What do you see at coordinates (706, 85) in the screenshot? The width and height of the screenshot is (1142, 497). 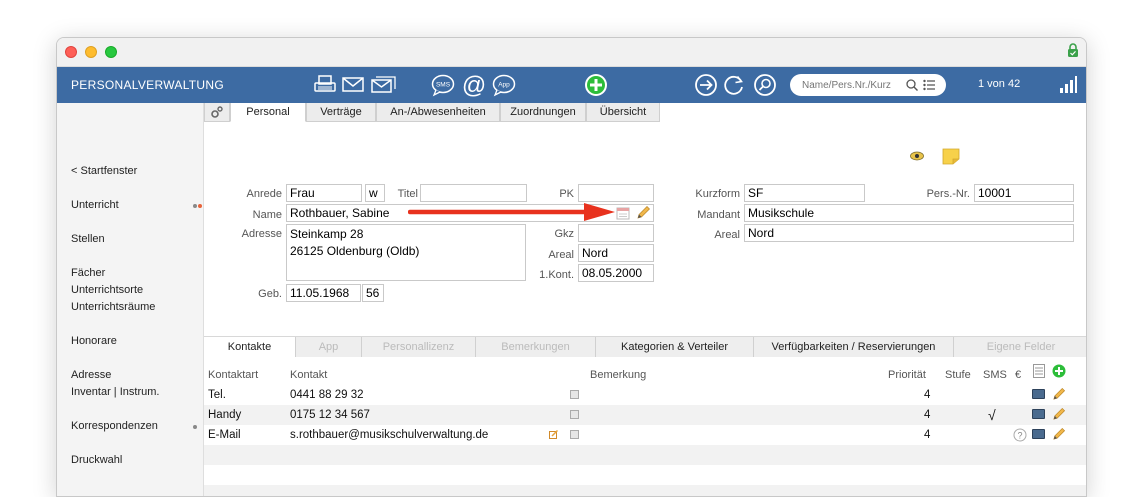 I see `next-record-icon` at bounding box center [706, 85].